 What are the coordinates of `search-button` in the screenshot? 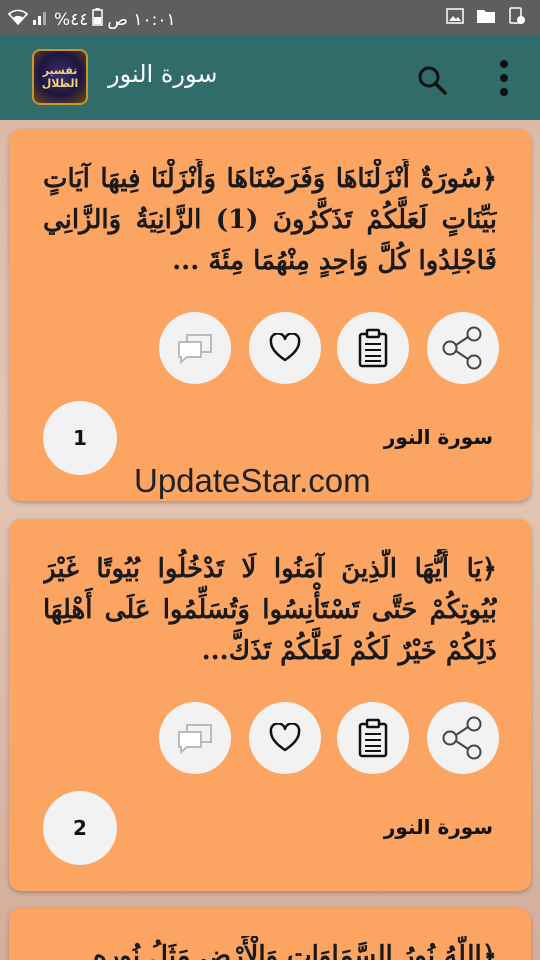 It's located at (432, 80).